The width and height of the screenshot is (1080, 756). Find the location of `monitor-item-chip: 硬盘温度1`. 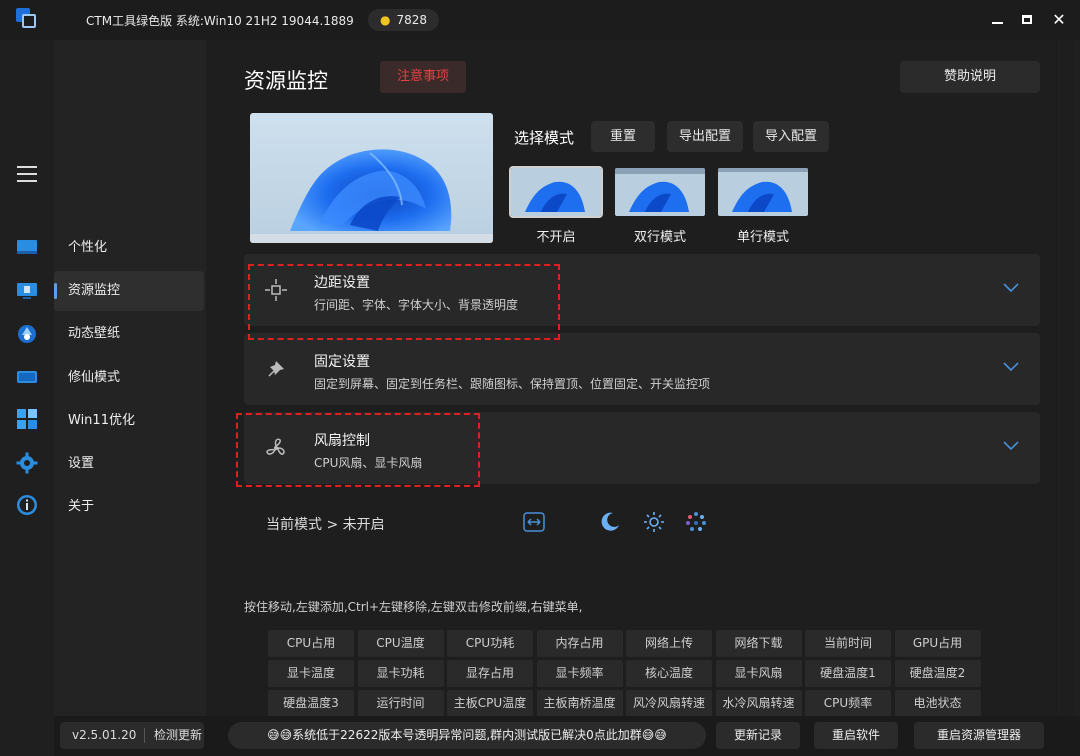

monitor-item-chip: 硬盘温度1 is located at coordinates (848, 673).